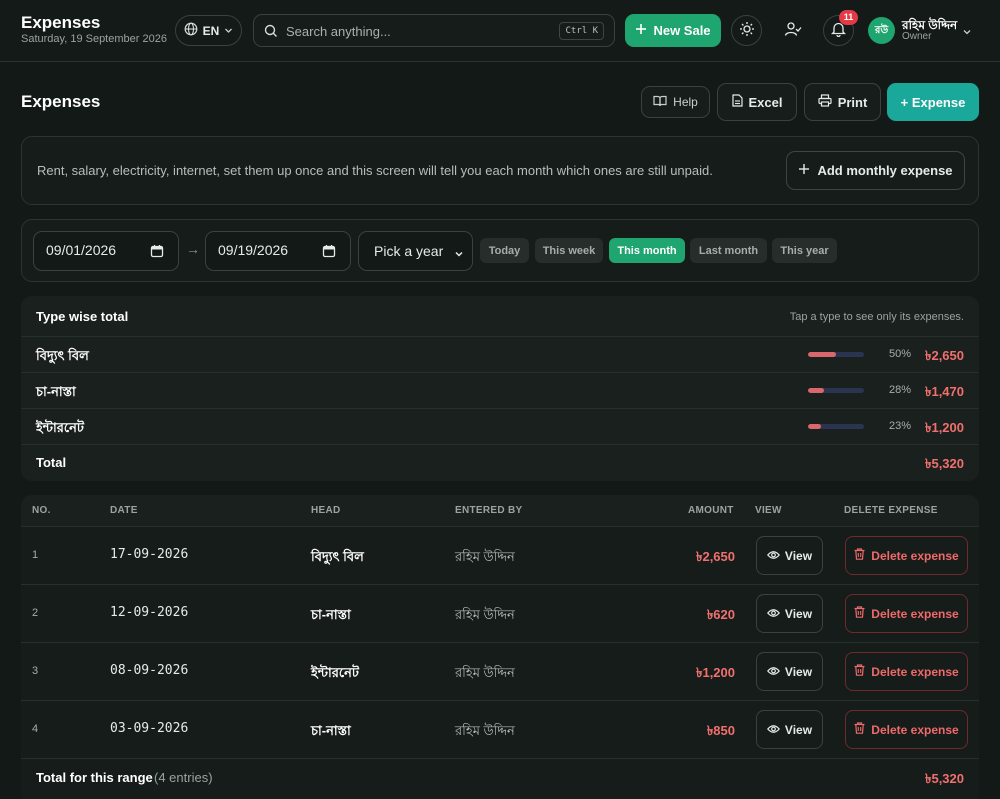 Image resolution: width=1000 pixels, height=799 pixels. What do you see at coordinates (35, 671) in the screenshot?
I see `row-number: 3` at bounding box center [35, 671].